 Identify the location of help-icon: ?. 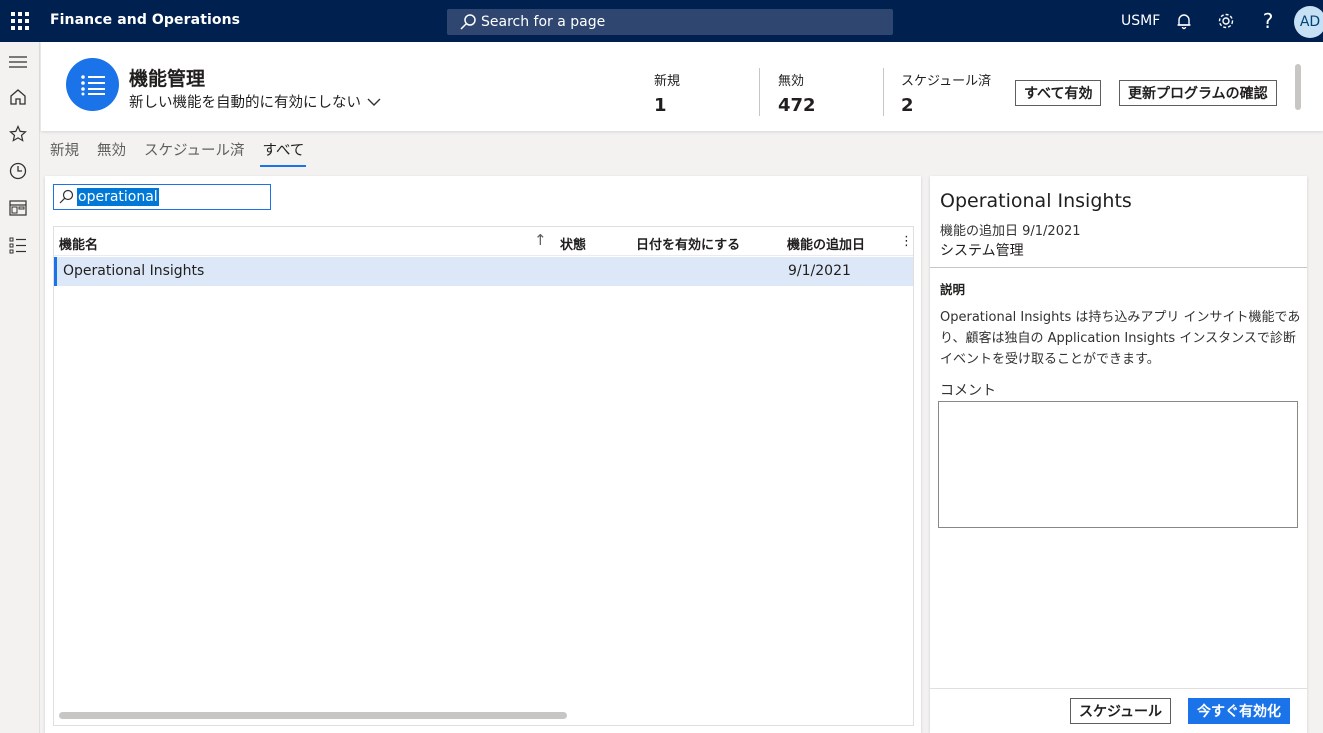
(1268, 21).